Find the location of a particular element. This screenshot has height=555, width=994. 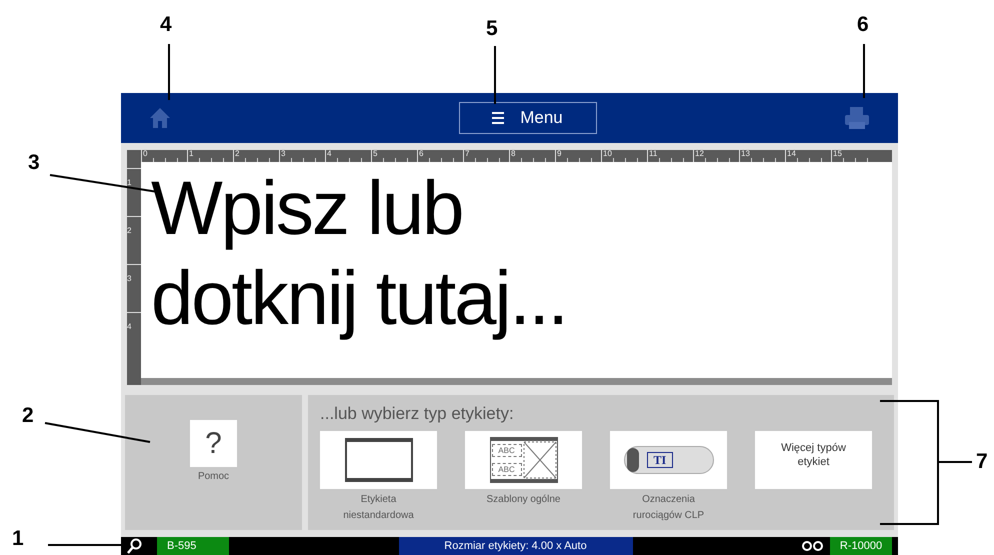

help-label: Pomoc is located at coordinates (214, 477).